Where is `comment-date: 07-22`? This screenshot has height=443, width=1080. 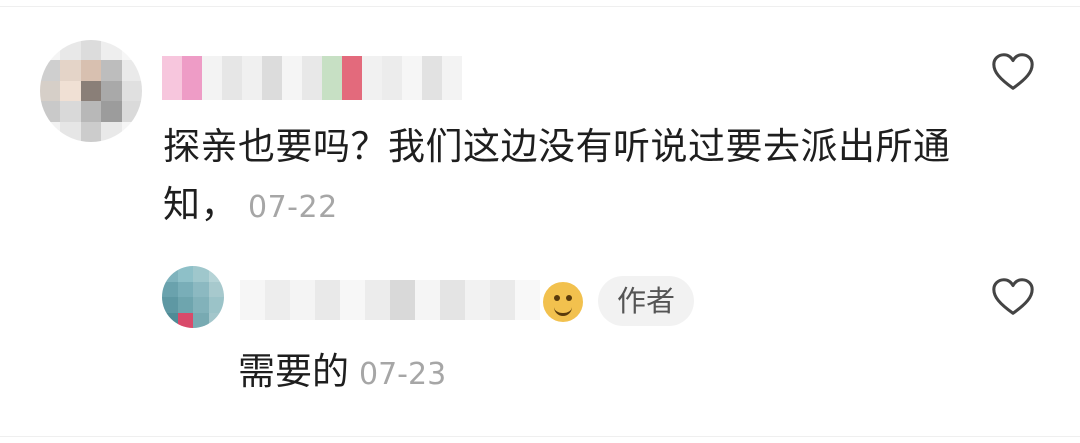
comment-date: 07-22 is located at coordinates (293, 207).